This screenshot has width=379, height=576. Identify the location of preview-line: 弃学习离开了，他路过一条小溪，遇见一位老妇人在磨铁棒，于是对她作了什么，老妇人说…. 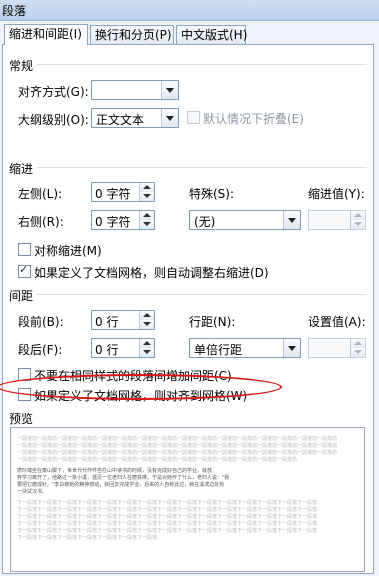
(123, 478).